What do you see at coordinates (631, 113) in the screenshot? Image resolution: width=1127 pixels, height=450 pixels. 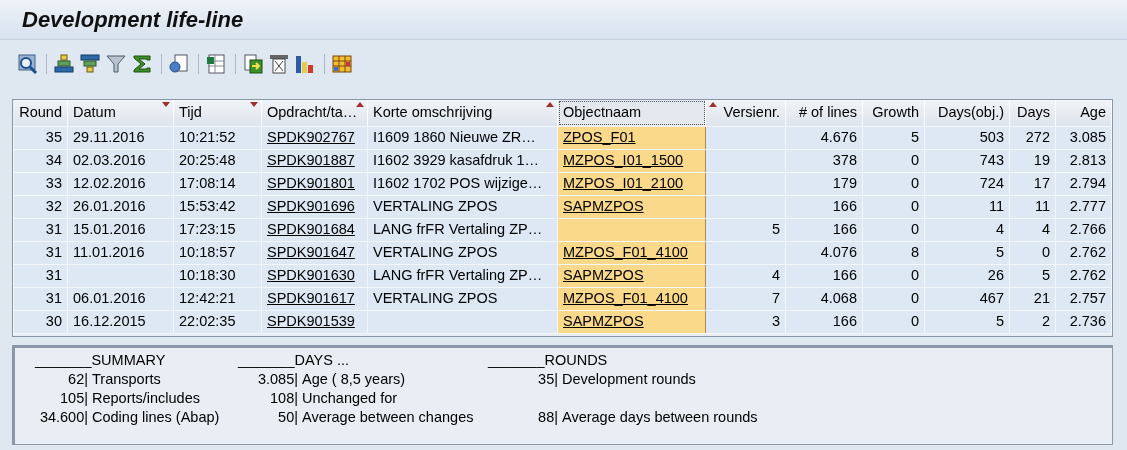 I see `column-header: Objectnaam` at bounding box center [631, 113].